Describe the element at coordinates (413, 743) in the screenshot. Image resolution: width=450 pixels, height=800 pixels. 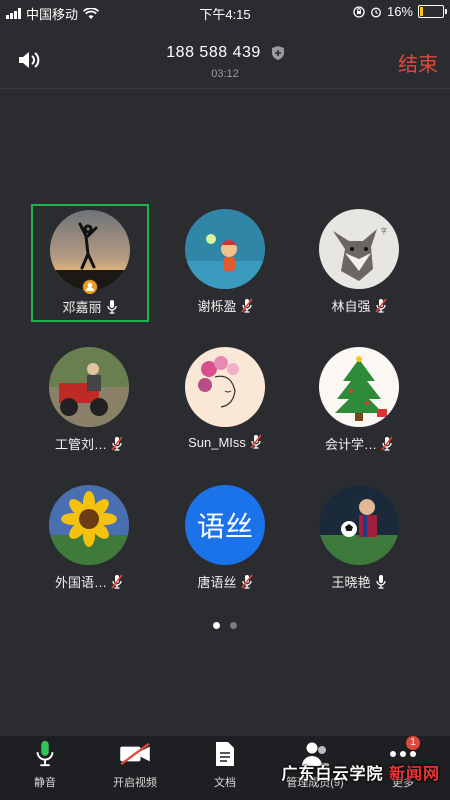
I see `notification-badge: 1` at that location.